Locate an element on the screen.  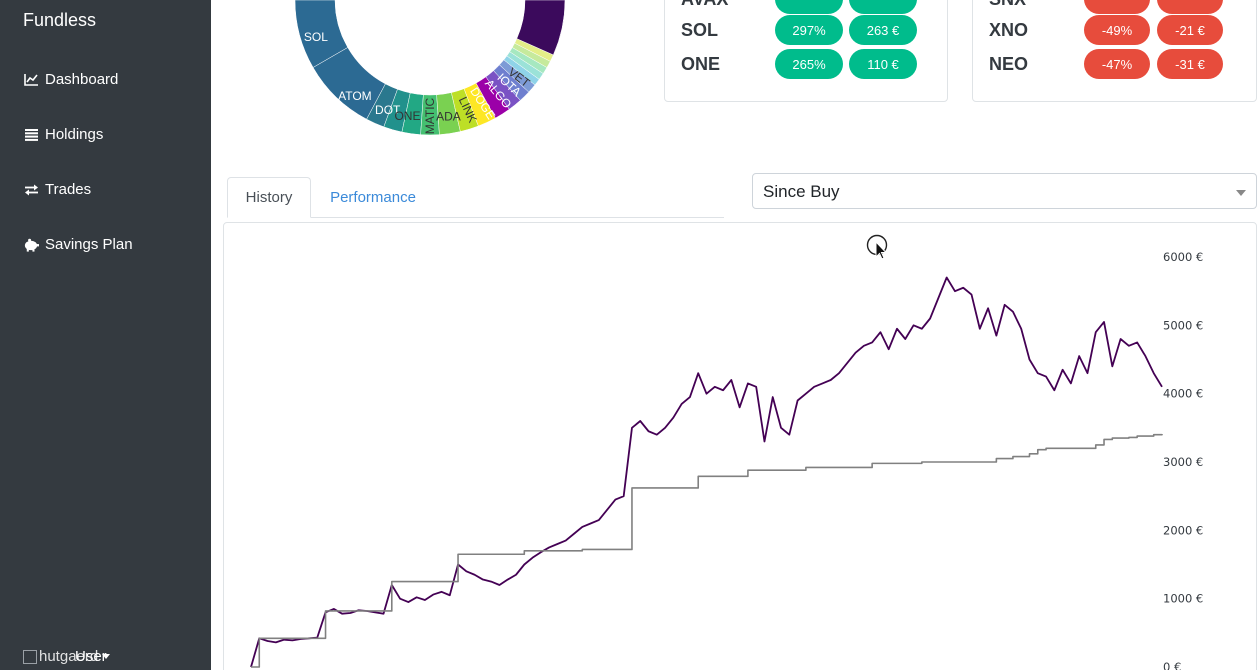
y-tick-label: 2000 € is located at coordinates (1183, 530).